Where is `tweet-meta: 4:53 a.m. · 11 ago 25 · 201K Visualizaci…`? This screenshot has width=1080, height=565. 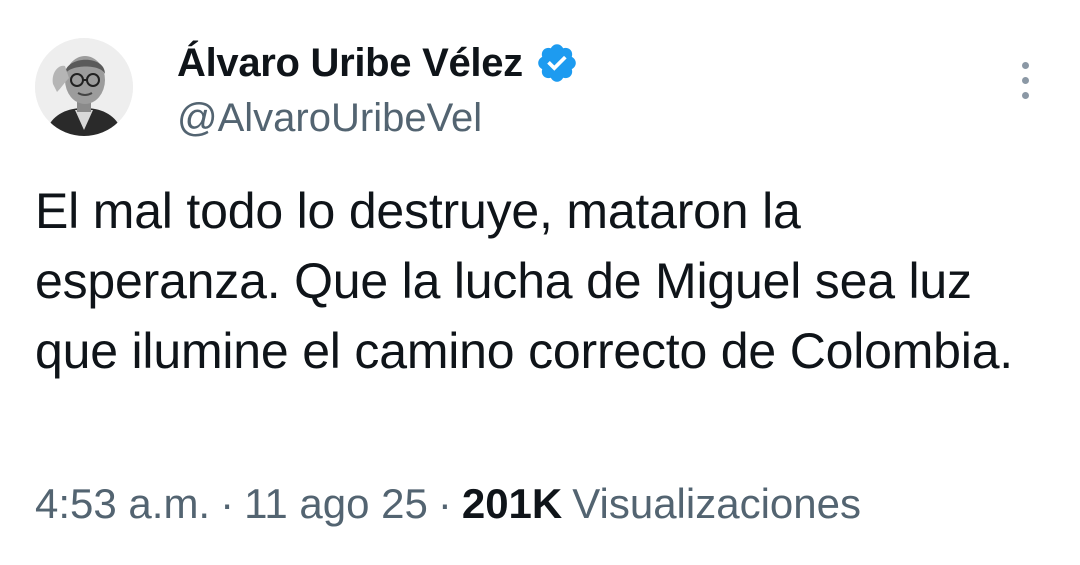 tweet-meta: 4:53 a.m. · 11 ago 25 · 201K Visualizaci… is located at coordinates (448, 504).